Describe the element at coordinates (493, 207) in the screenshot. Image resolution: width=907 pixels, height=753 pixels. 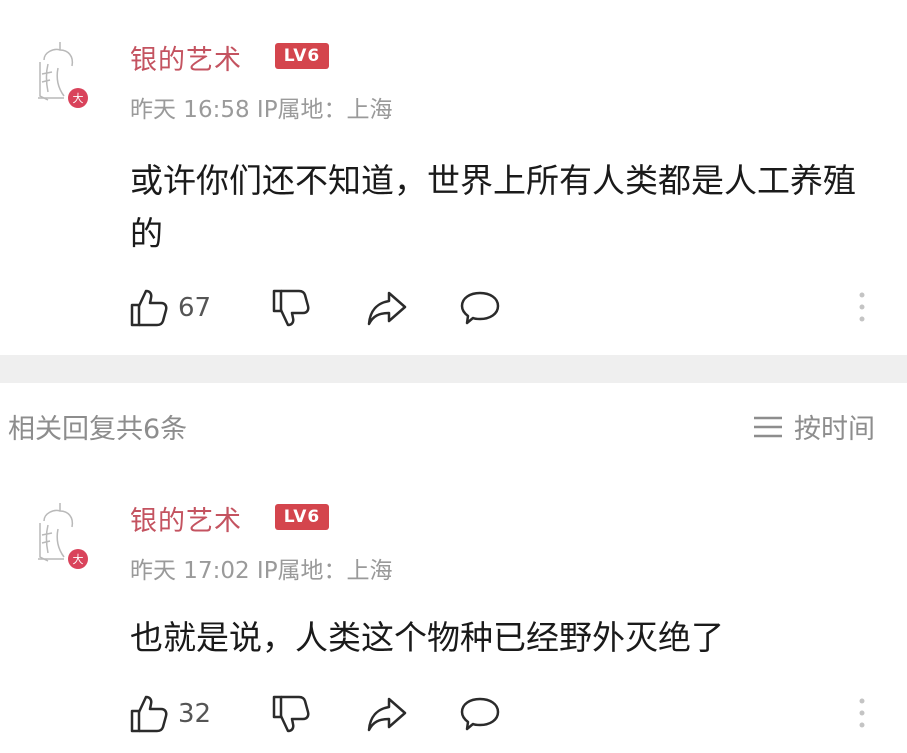
I see `comment-text: 或许你们还不知道，世界上所有人类都是人工养殖的` at that location.